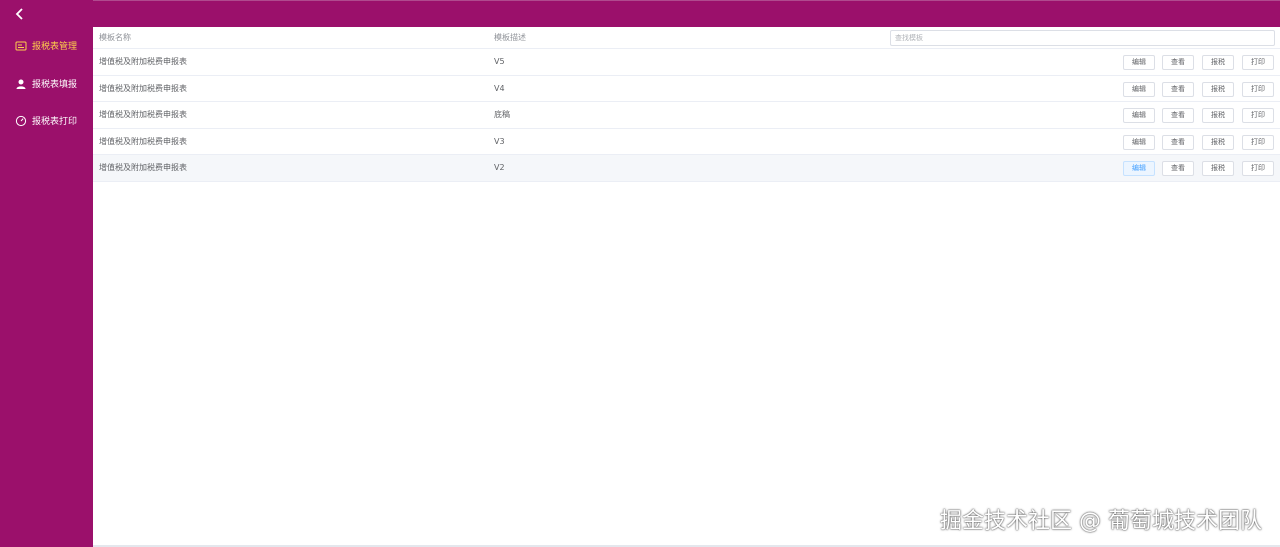 The image size is (1280, 547). I want to click on table-row: 增值税及附加税费申报表 V3 编辑 查看 报税 打印, so click(686, 142).